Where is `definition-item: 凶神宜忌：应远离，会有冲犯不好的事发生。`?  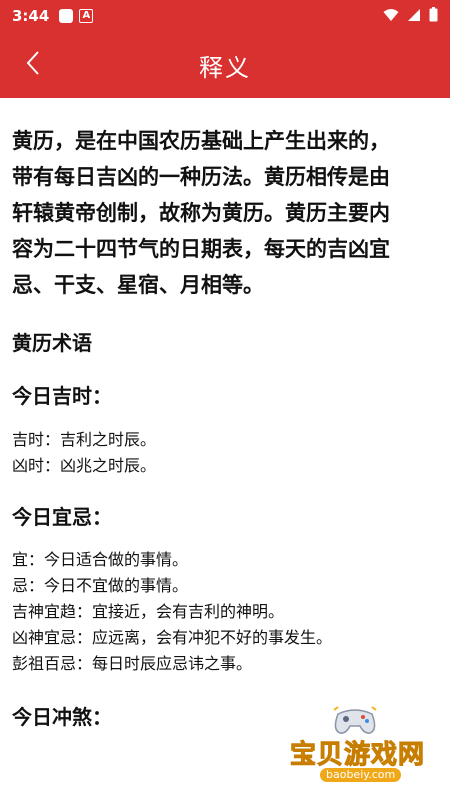
definition-item: 凶神宜忌：应远离，会有冲犯不好的事发生。 is located at coordinates (172, 637).